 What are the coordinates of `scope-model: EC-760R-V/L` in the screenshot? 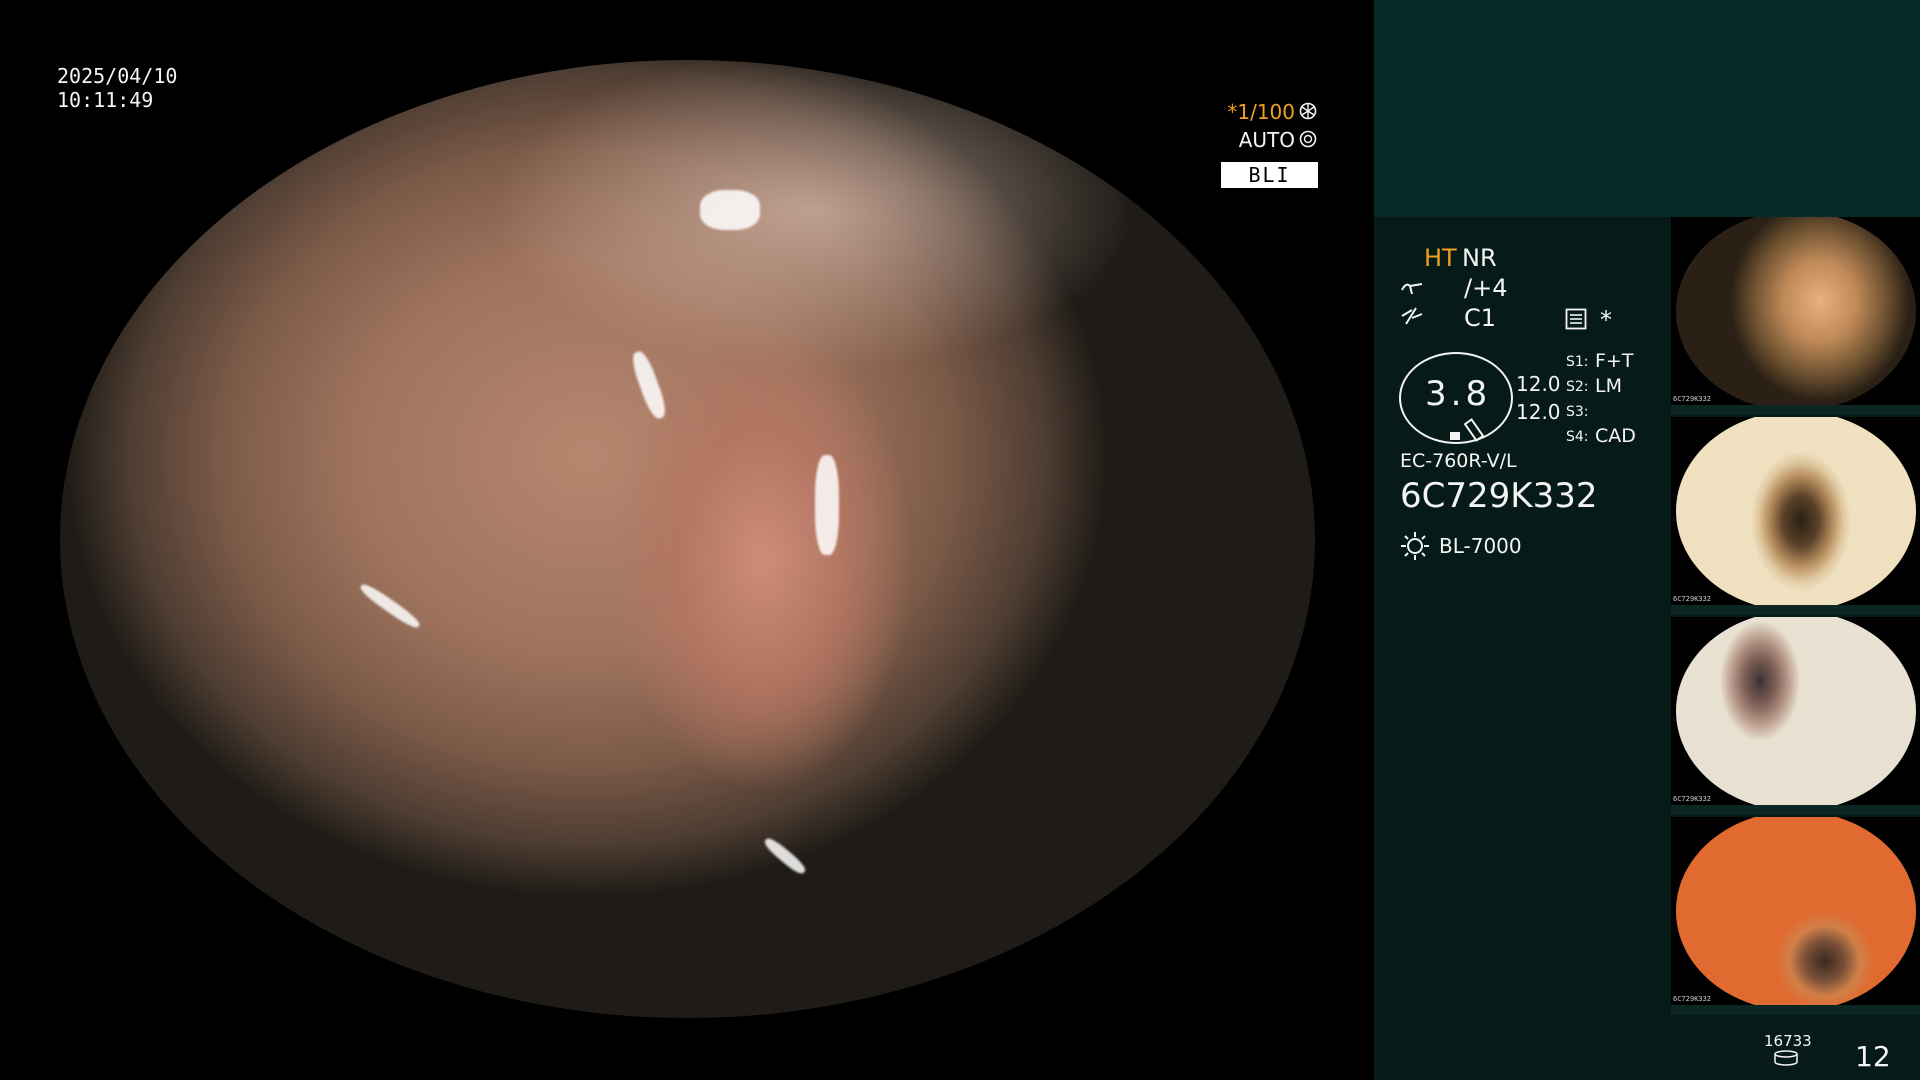 It's located at (1458, 461).